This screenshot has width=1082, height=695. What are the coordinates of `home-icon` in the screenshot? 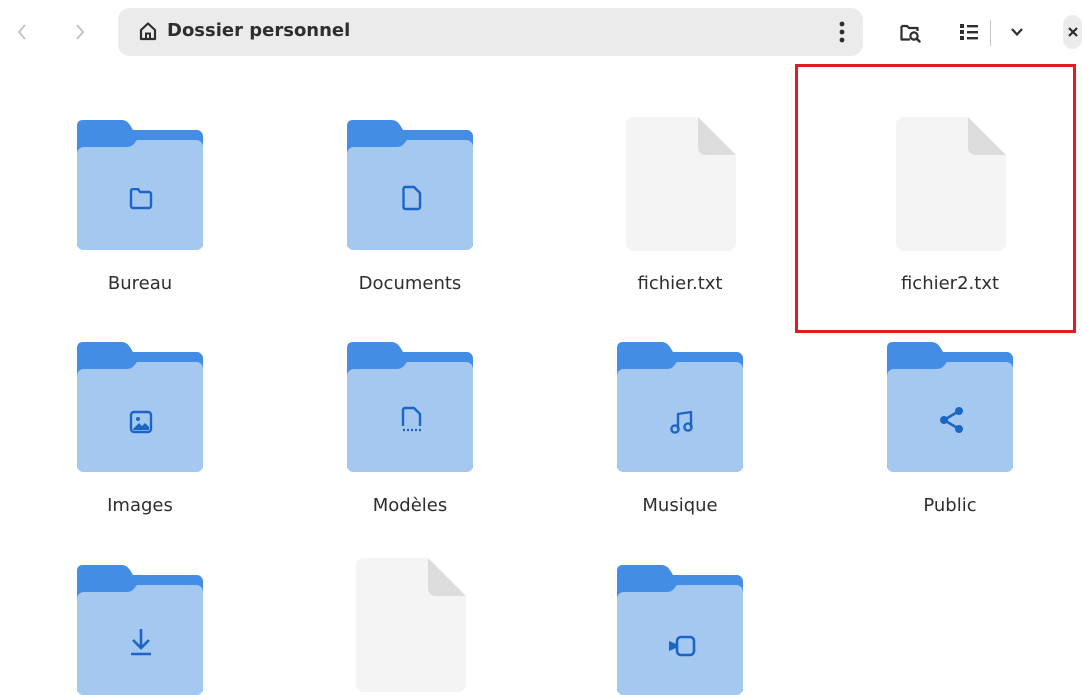 It's located at (148, 31).